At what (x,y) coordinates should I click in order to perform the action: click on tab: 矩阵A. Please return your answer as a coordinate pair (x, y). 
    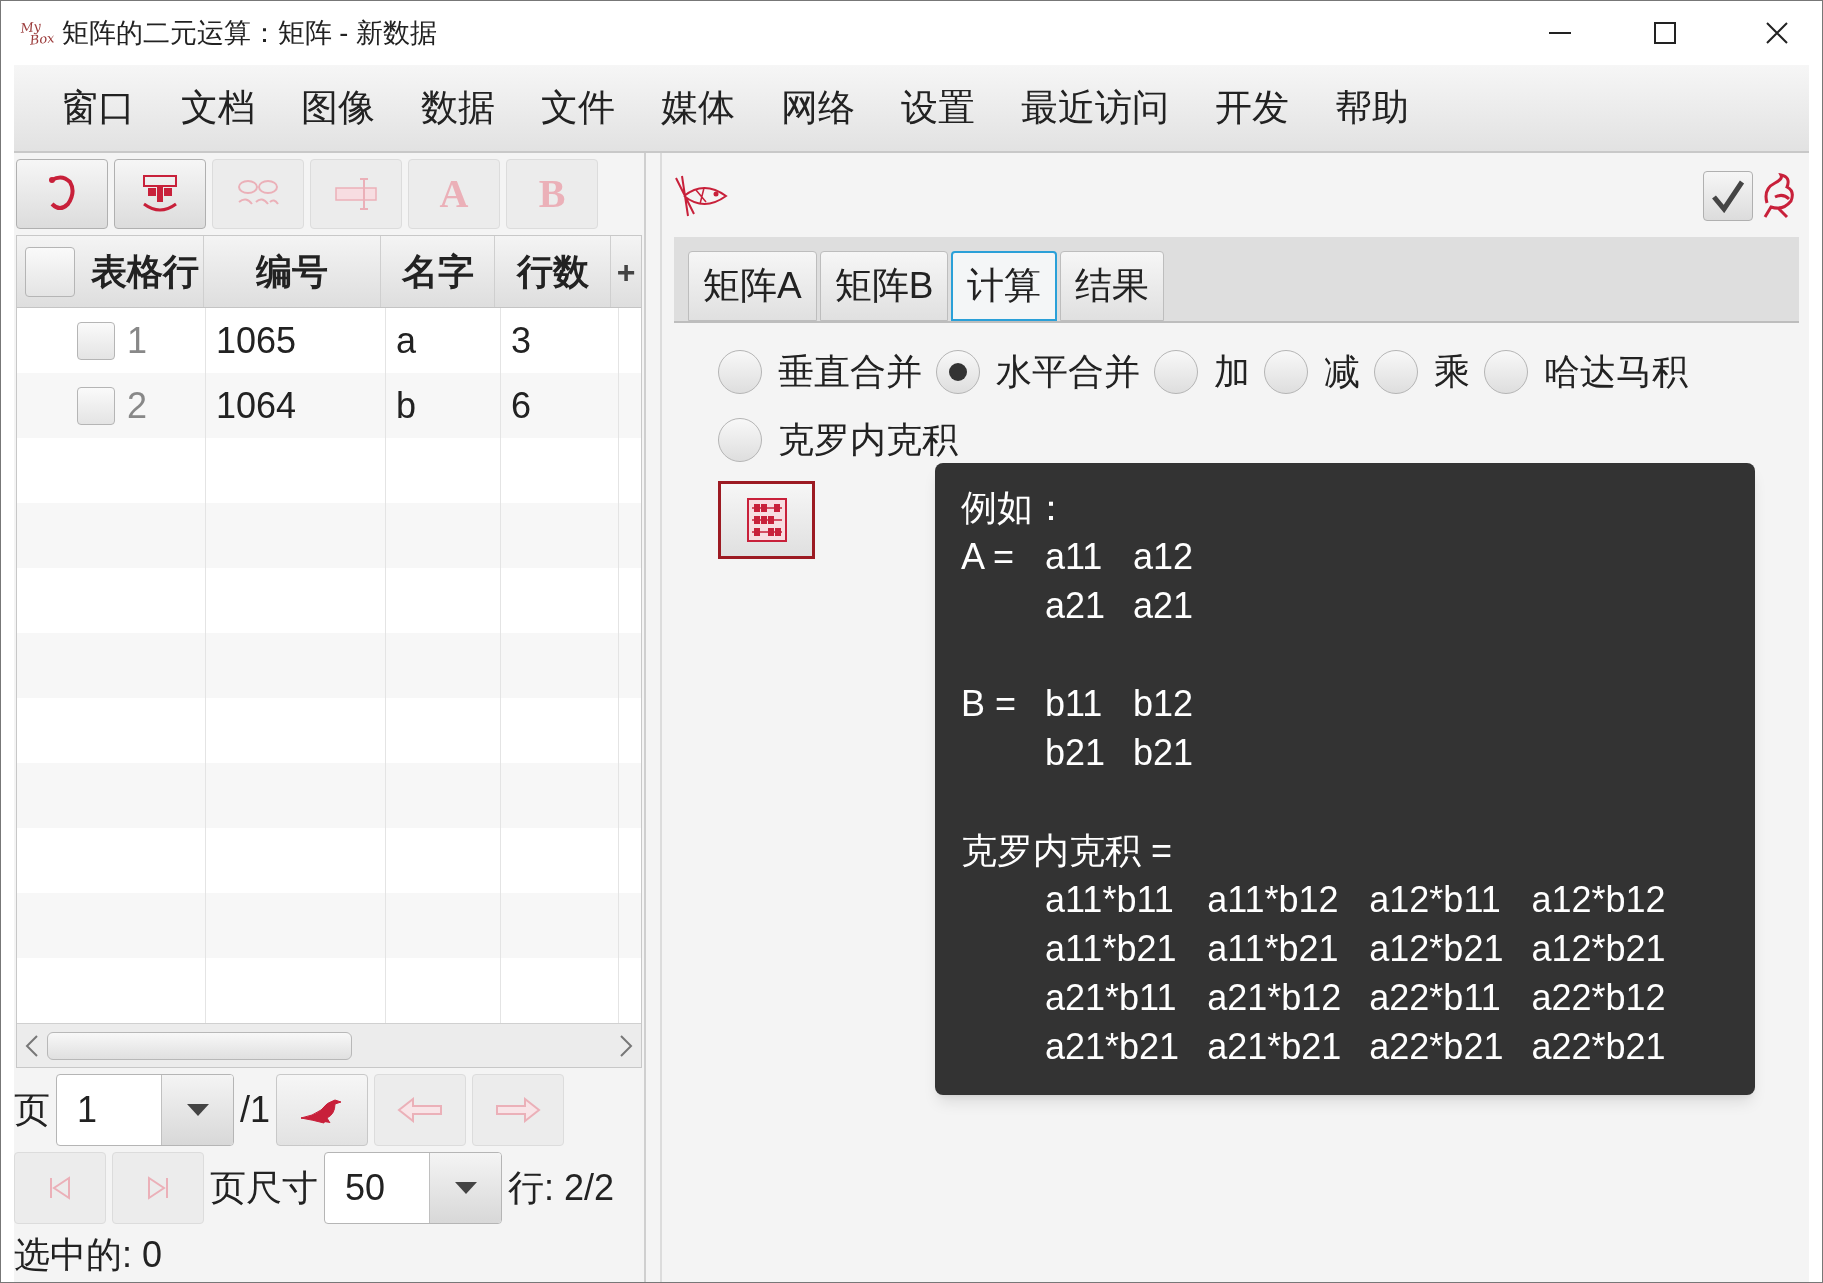
    Looking at the image, I should click on (752, 286).